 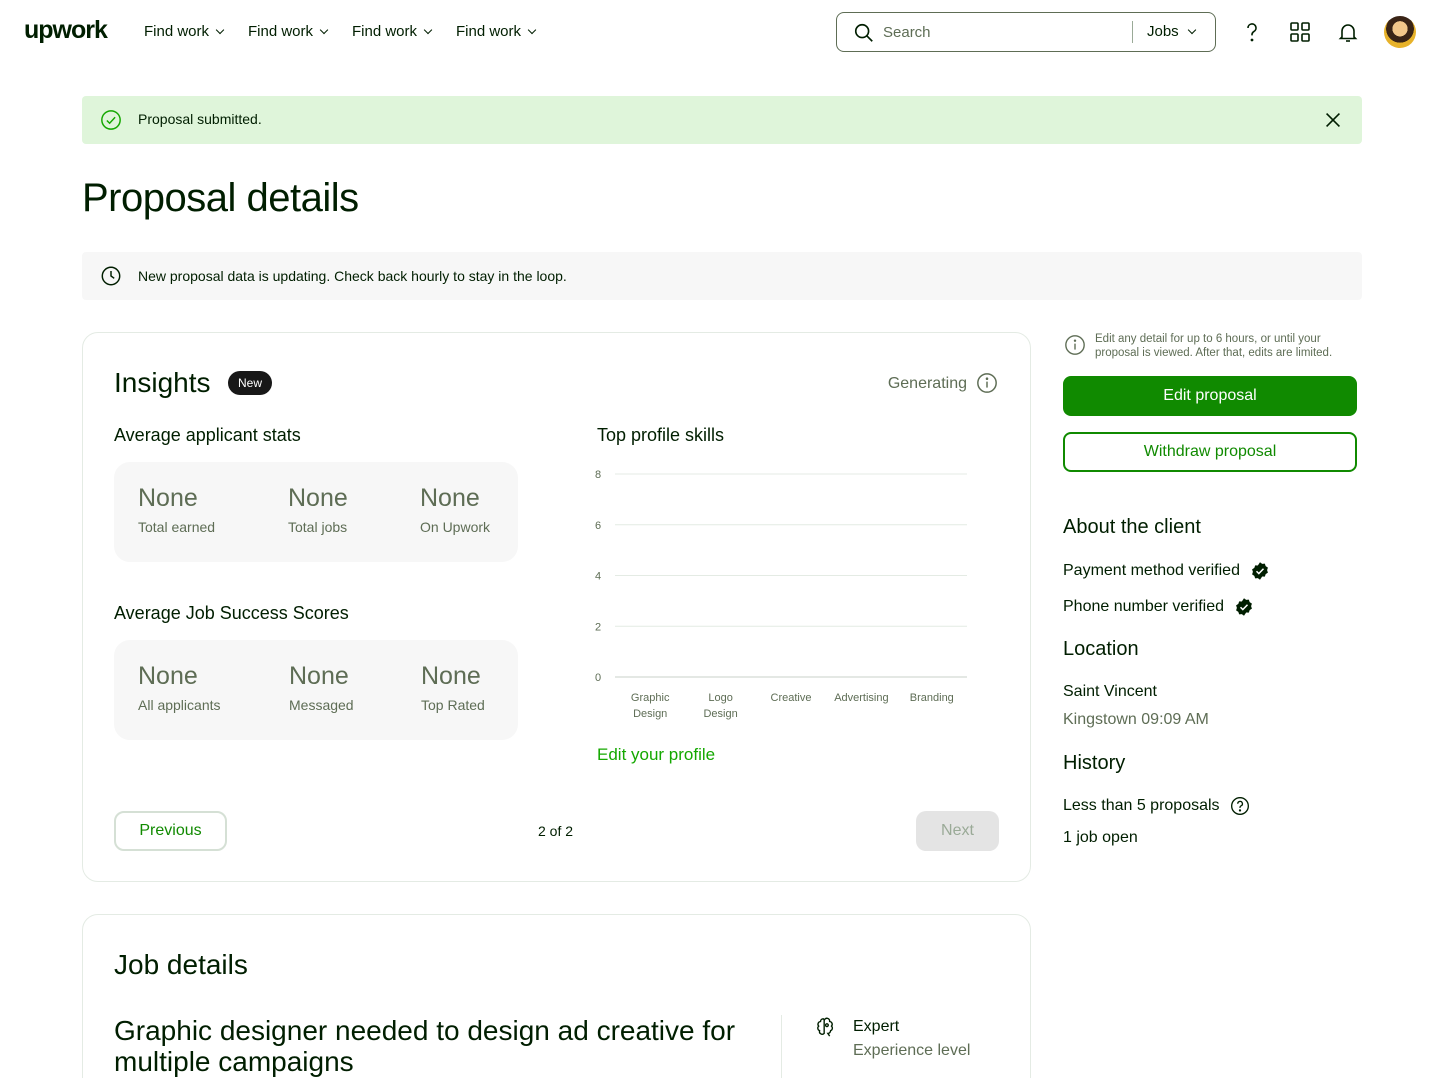 What do you see at coordinates (1110, 691) in the screenshot?
I see `location-country: Saint Vincent` at bounding box center [1110, 691].